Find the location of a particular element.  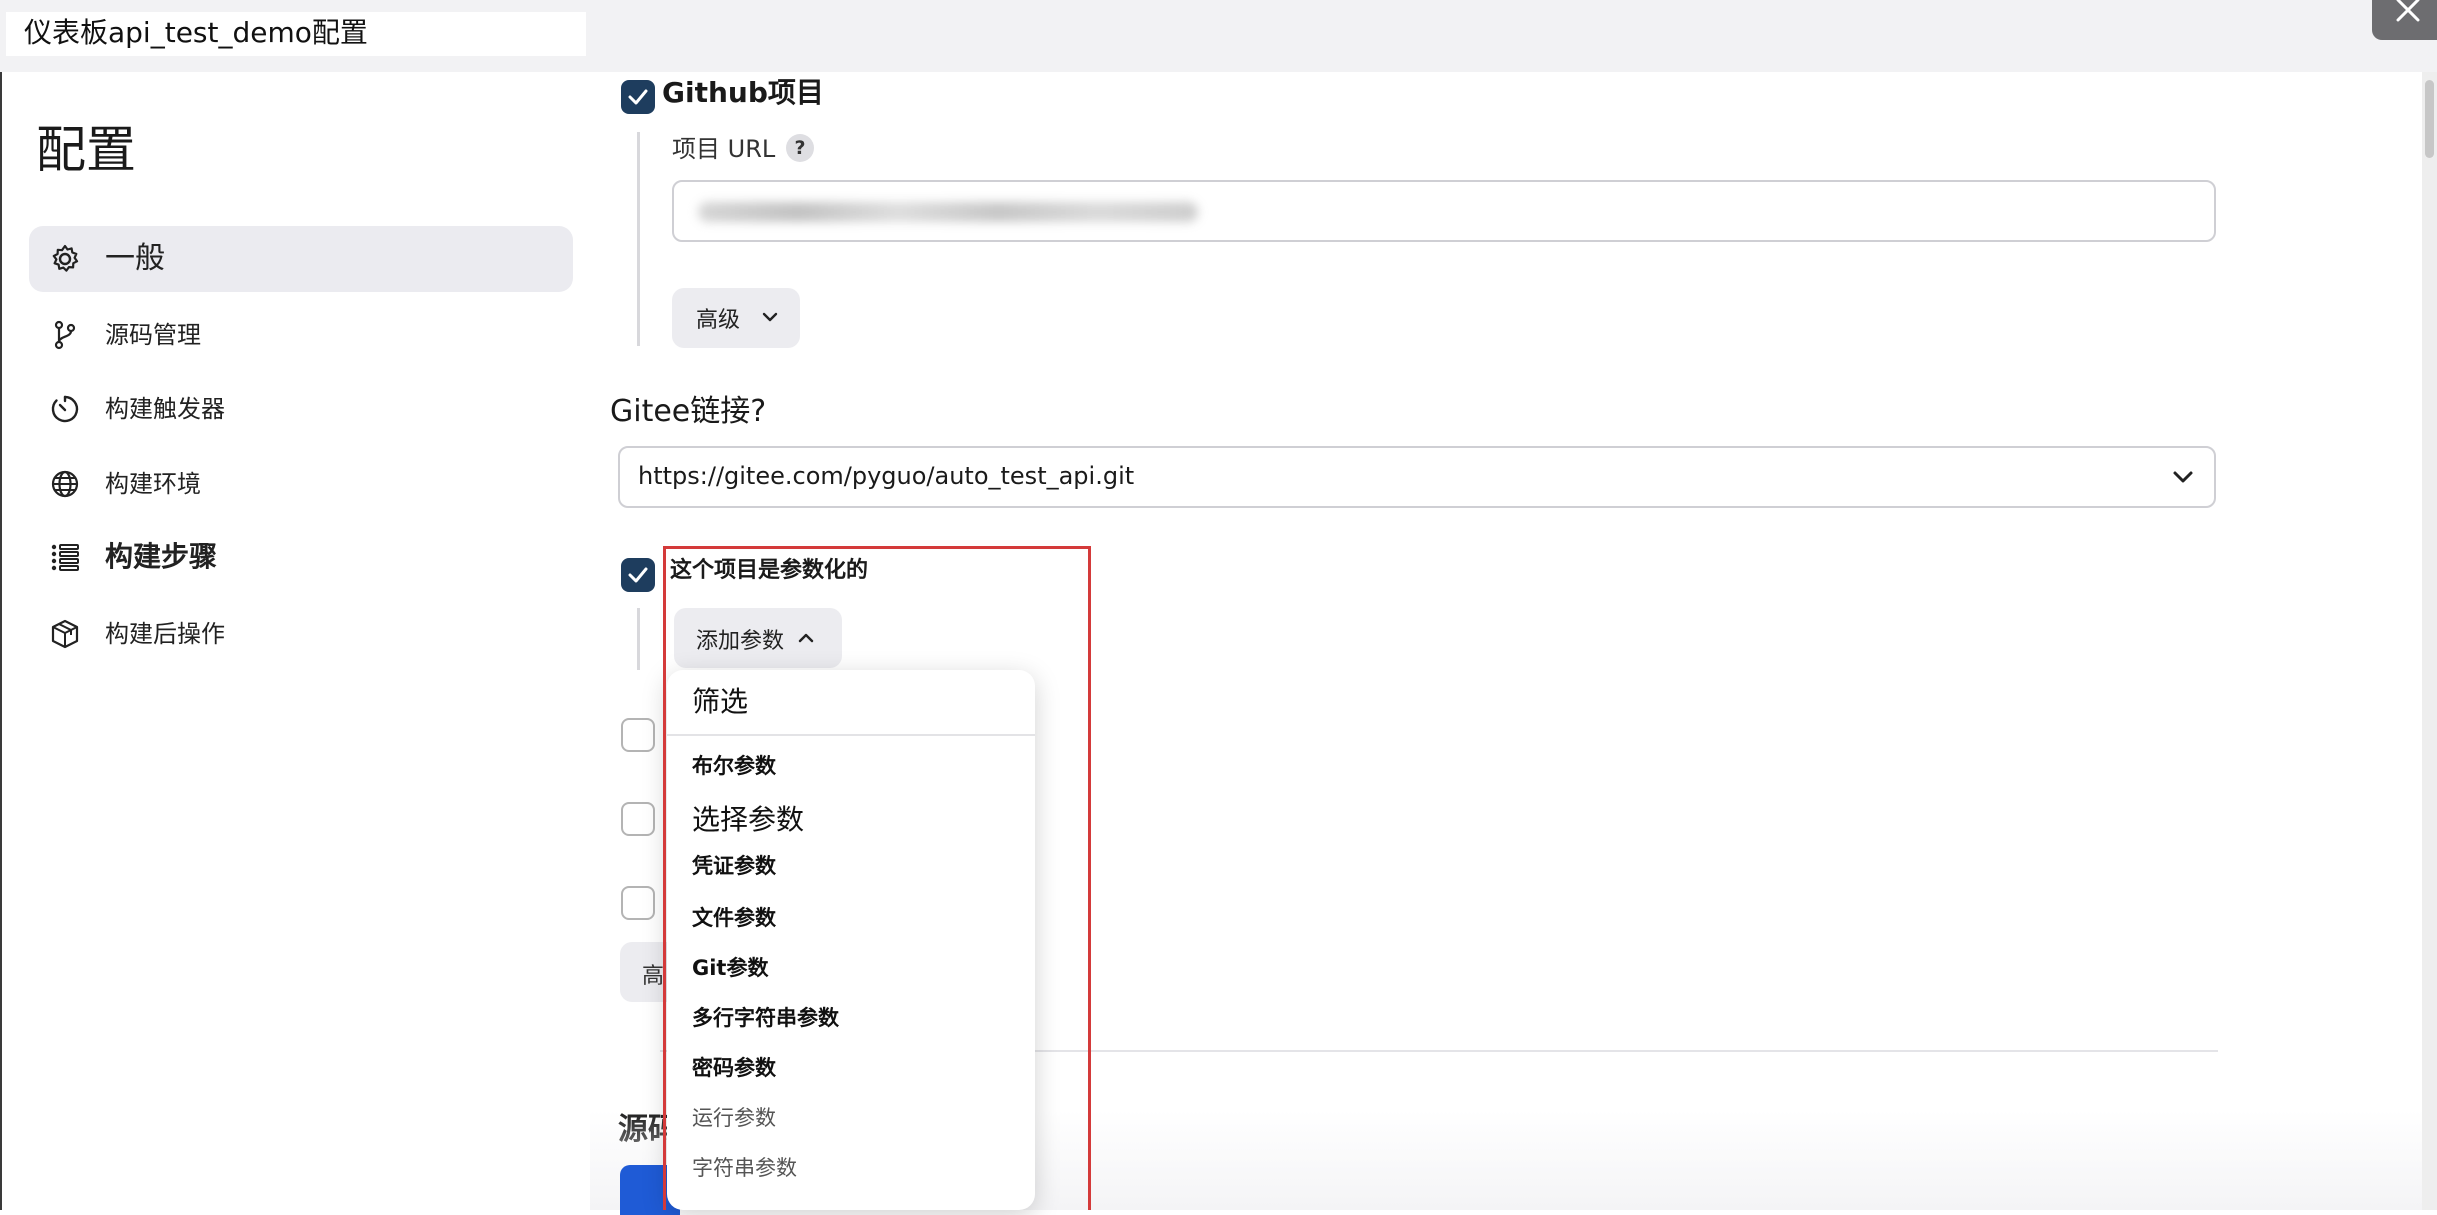

package-icon is located at coordinates (65, 634).